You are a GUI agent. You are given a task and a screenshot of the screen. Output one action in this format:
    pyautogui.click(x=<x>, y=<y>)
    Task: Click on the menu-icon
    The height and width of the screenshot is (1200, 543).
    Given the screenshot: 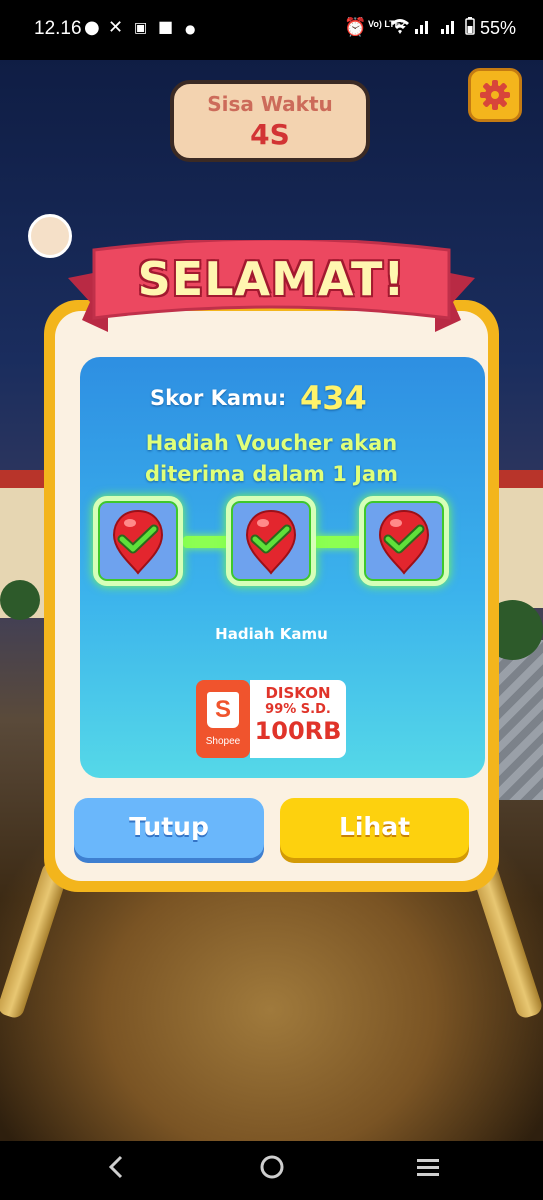 What is the action you would take?
    pyautogui.click(x=428, y=1167)
    